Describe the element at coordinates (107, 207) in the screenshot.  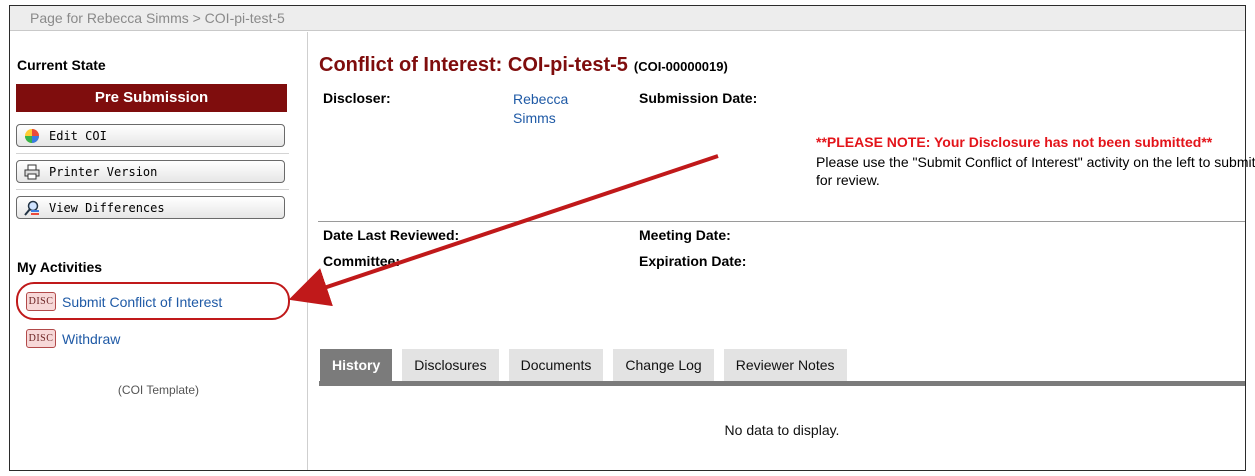
I see `view-differences-label: View Differences` at that location.